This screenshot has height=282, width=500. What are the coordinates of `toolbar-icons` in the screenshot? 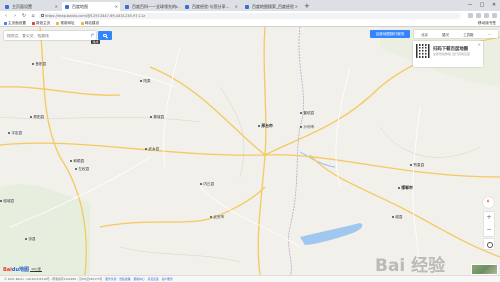 It's located at (482, 15).